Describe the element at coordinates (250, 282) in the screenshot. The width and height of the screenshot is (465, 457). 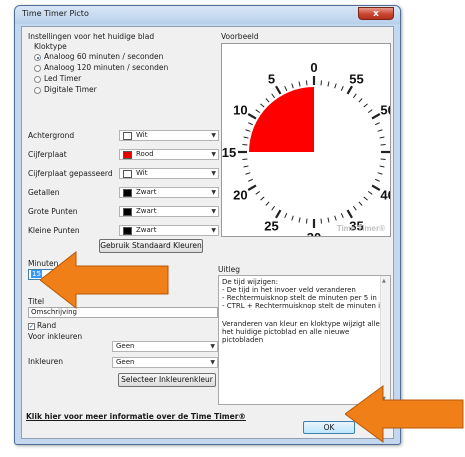
I see `explanation-line: De tijd wijzigen:` at that location.